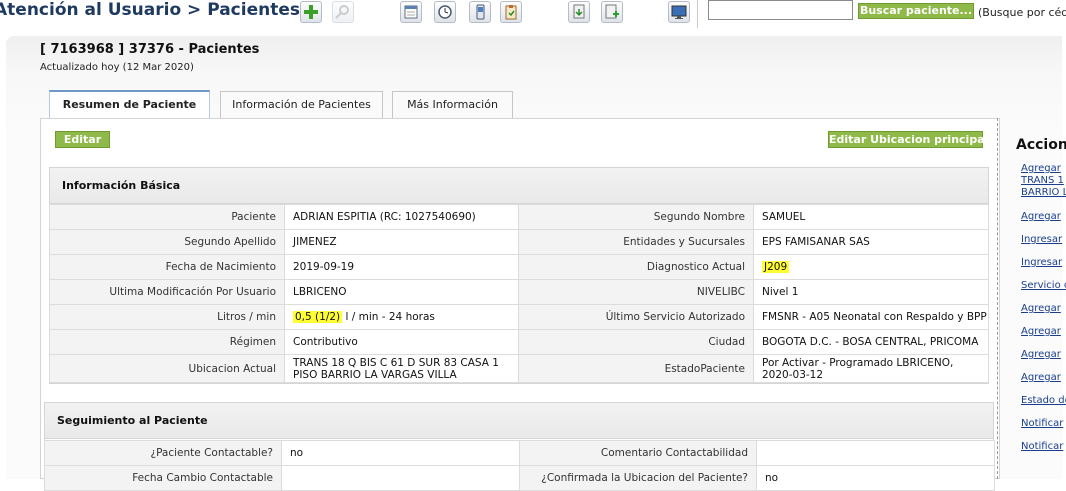 The height and width of the screenshot is (491, 1066). I want to click on field-label: Litros / min, so click(167, 317).